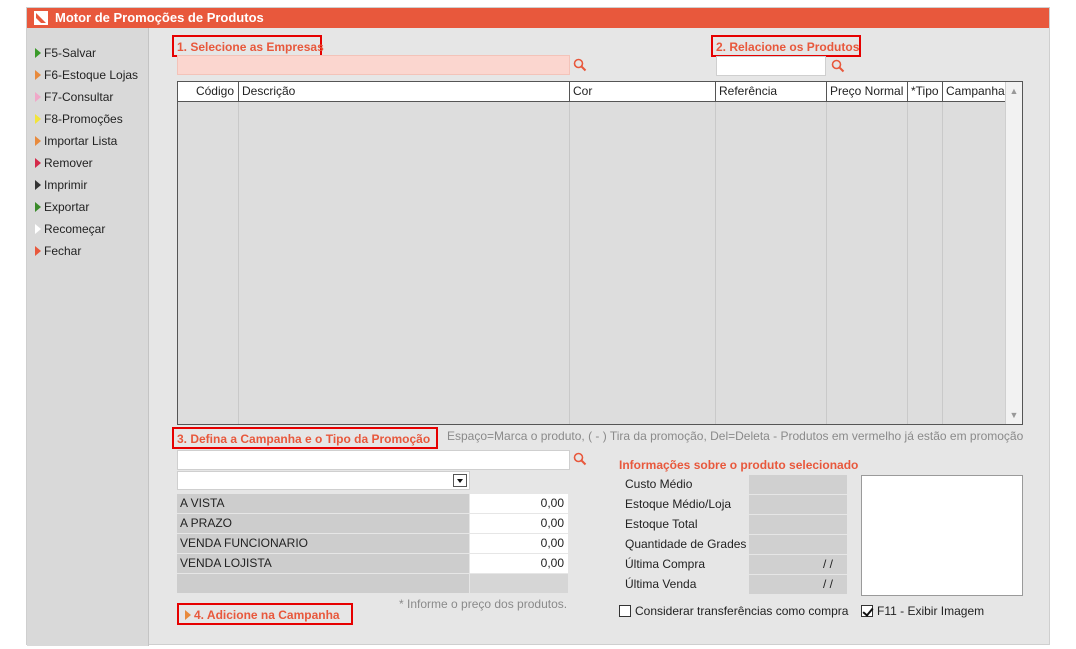 Image resolution: width=1076 pixels, height=649 pixels. I want to click on price-label: A PRAZO, so click(323, 523).